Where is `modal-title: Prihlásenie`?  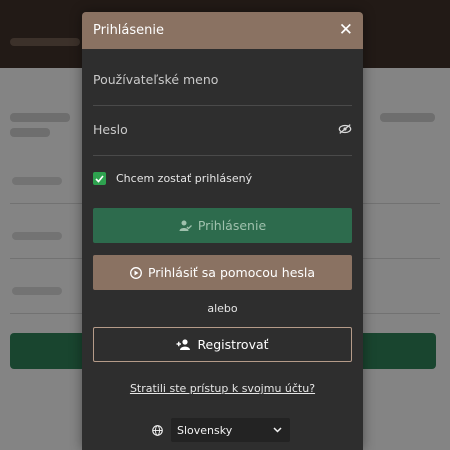 modal-title: Prihlásenie is located at coordinates (129, 30).